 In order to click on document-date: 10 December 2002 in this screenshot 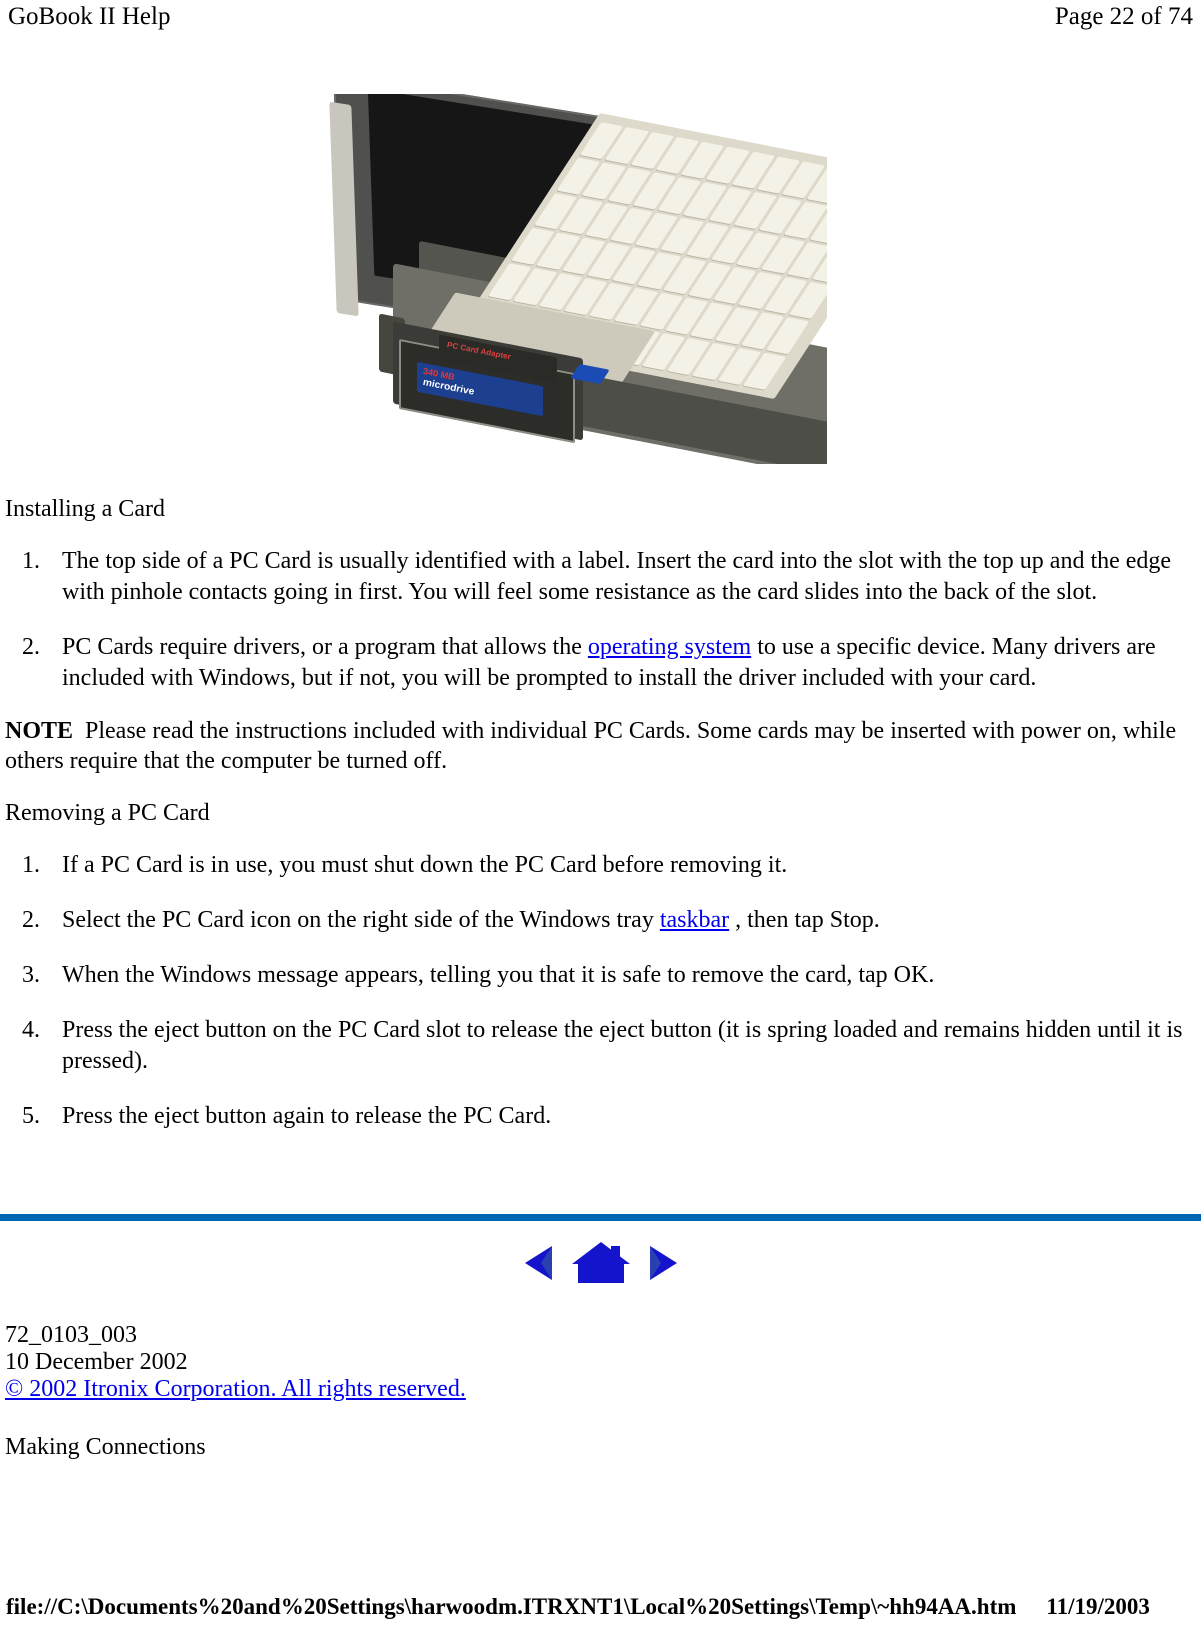, I will do `click(96, 1362)`.